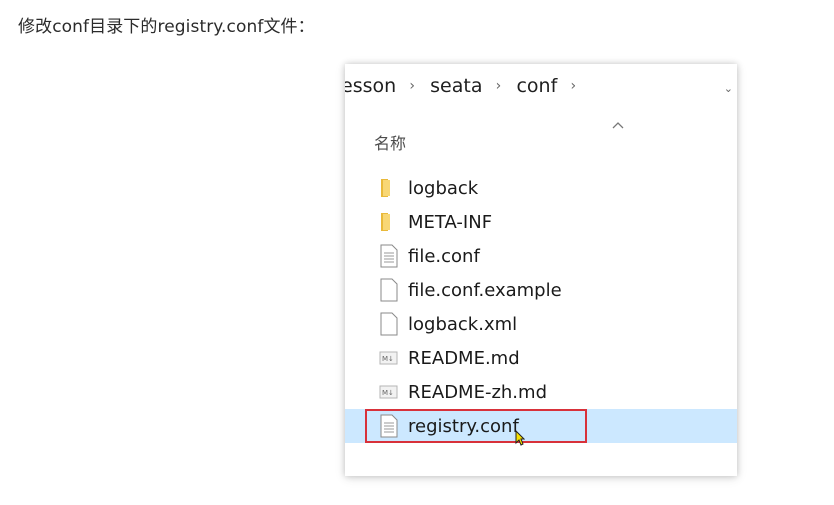 Image resolution: width=834 pixels, height=505 pixels. Describe the element at coordinates (541, 427) in the screenshot. I see `list-item-selected: registry.conf` at that location.